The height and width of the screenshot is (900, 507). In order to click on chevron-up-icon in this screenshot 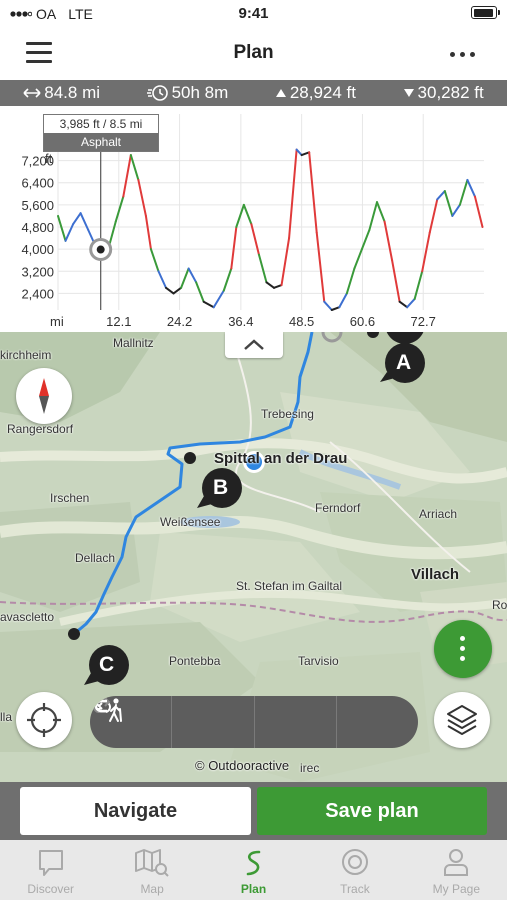, I will do `click(254, 344)`.